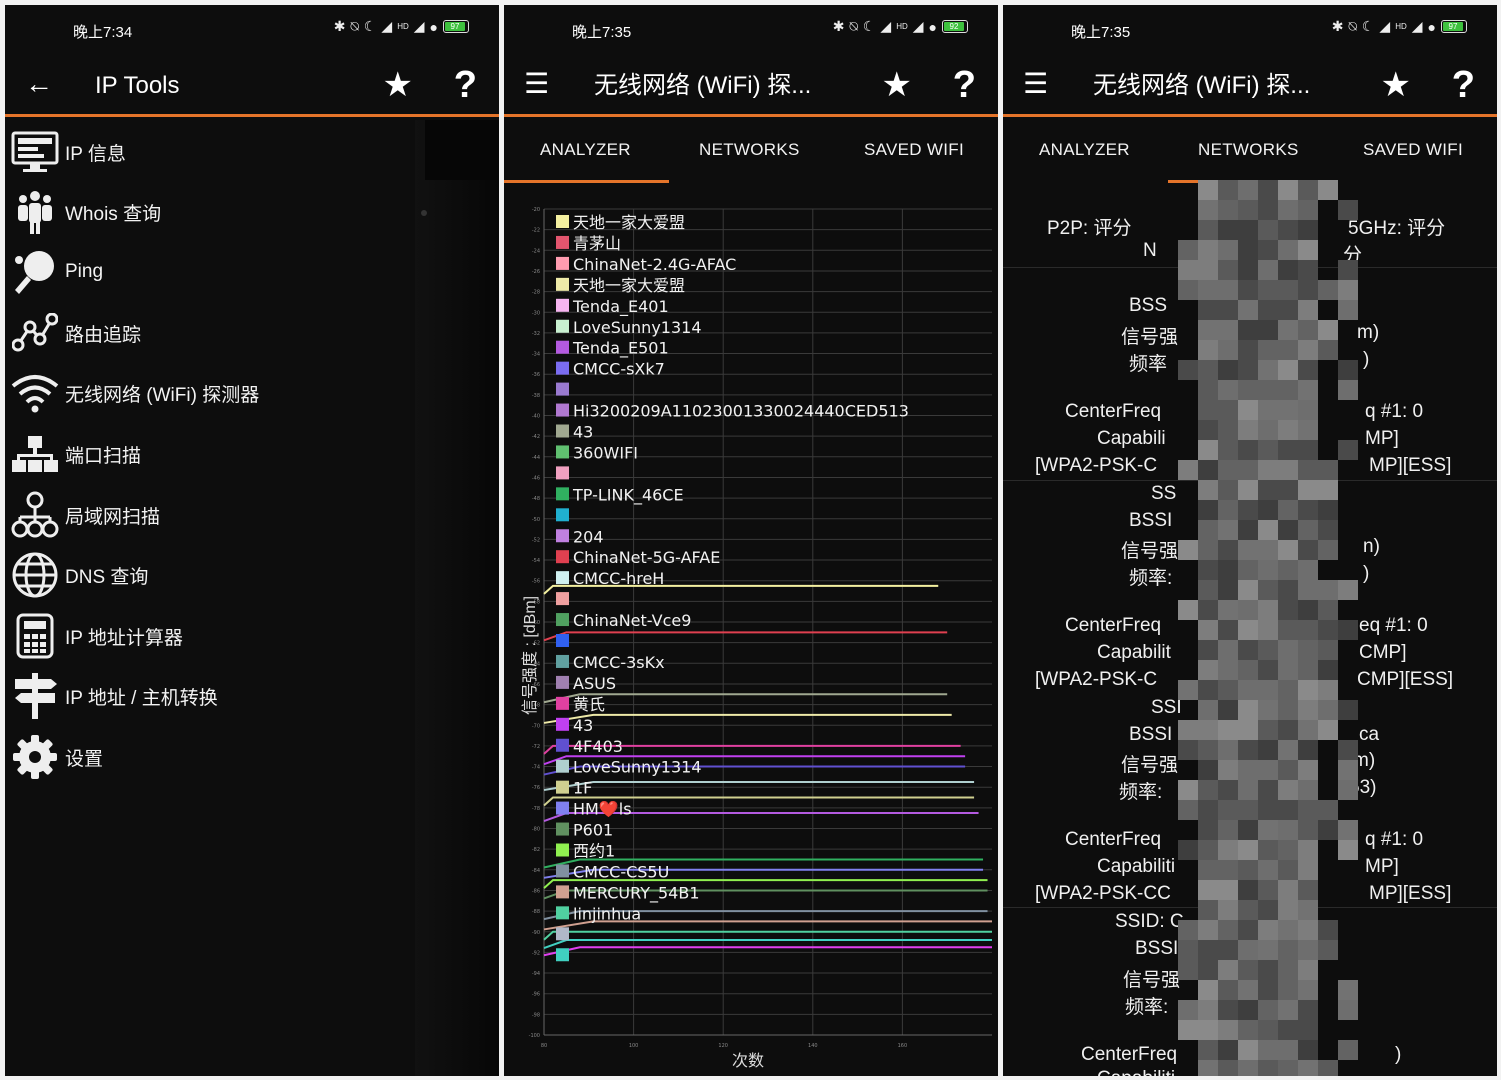 The height and width of the screenshot is (1080, 1501). I want to click on signal-icon: ◢, so click(419, 26).